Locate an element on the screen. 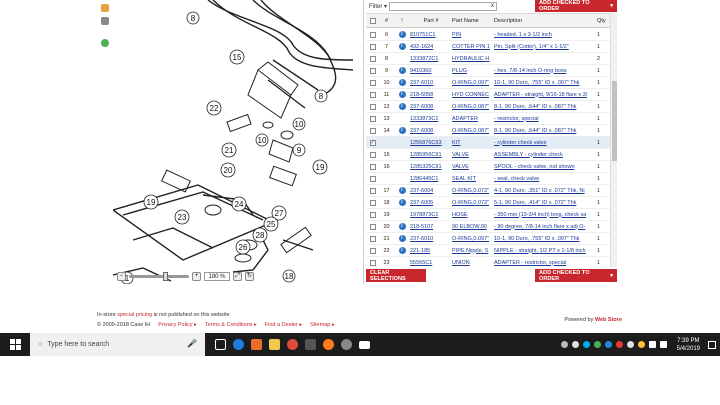  part-name-link: SEAL KIT is located at coordinates (473, 179).